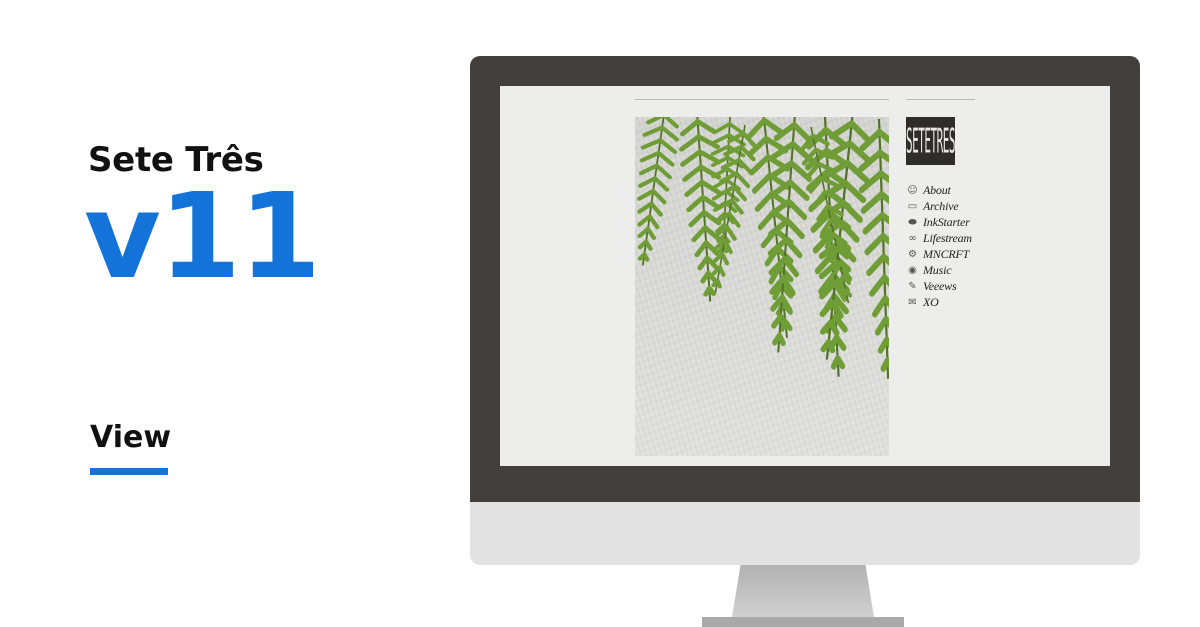  I want to click on logo-text: SETETRES, so click(930, 141).